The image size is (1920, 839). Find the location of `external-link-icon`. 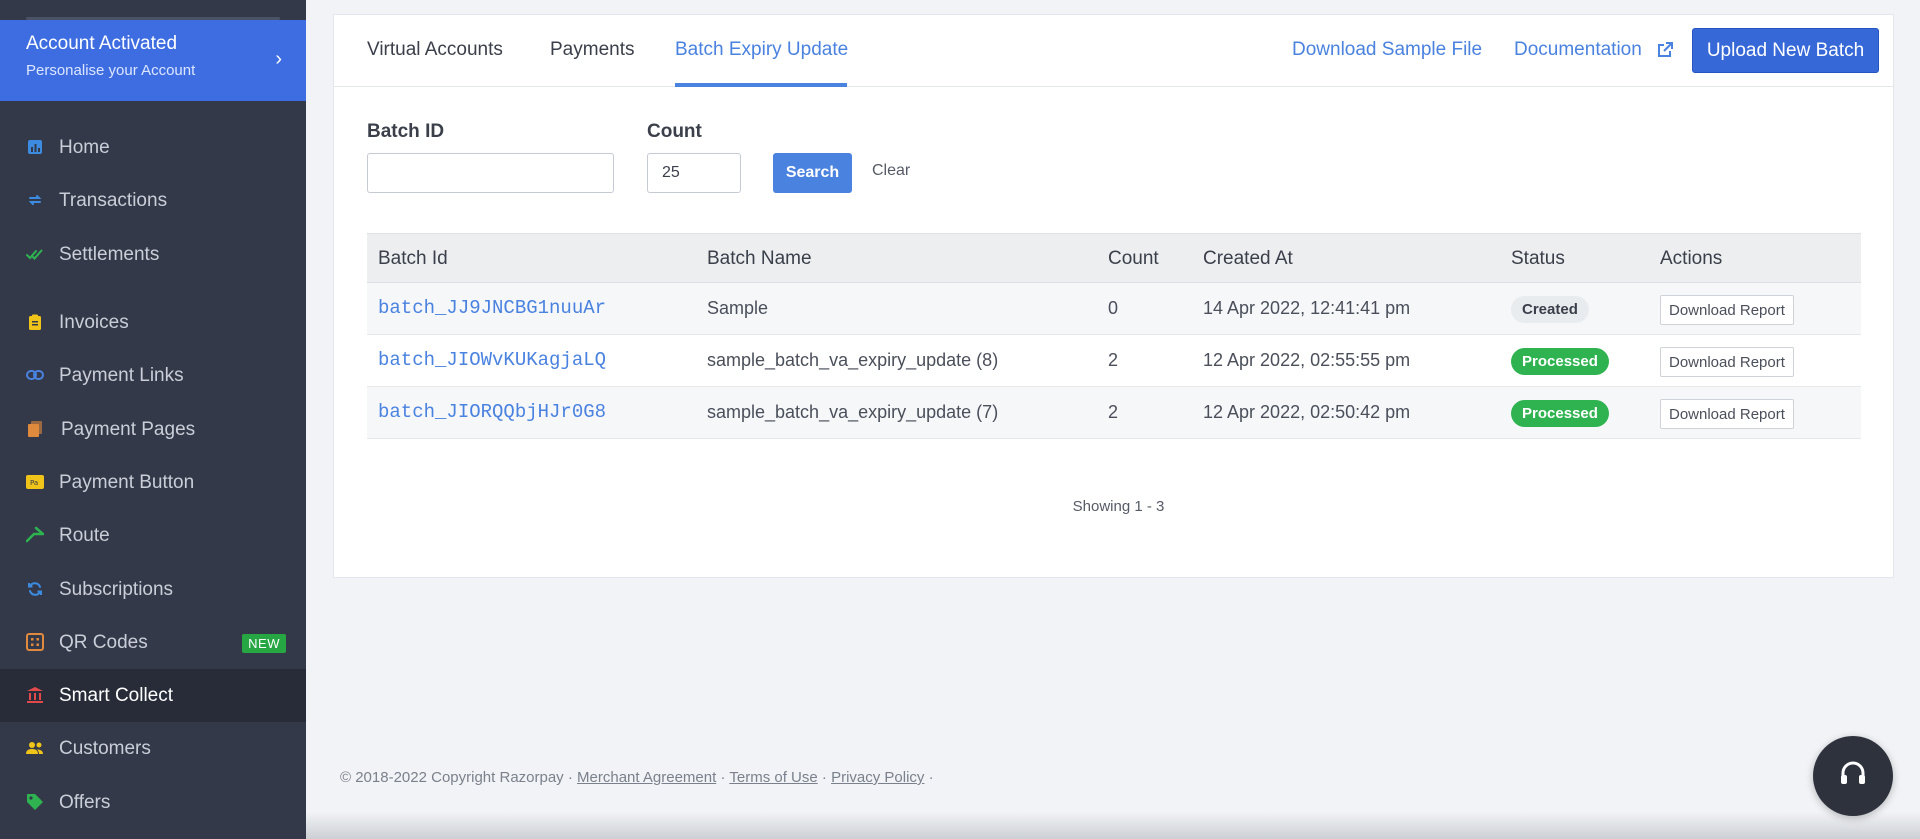

external-link-icon is located at coordinates (1665, 50).